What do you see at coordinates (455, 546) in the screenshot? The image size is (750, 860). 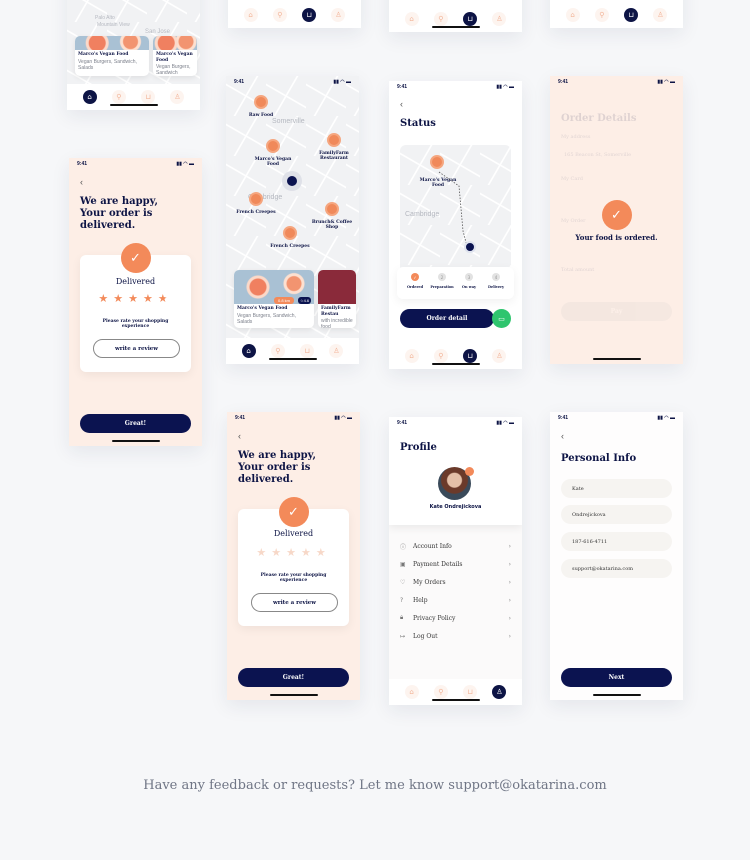 I see `menu-item: ⓘ Account Info ›` at bounding box center [455, 546].